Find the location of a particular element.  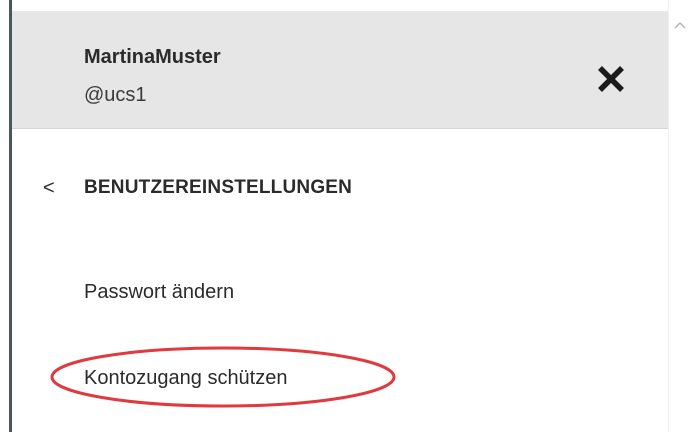

user-handle: @ucs1 is located at coordinates (115, 95).